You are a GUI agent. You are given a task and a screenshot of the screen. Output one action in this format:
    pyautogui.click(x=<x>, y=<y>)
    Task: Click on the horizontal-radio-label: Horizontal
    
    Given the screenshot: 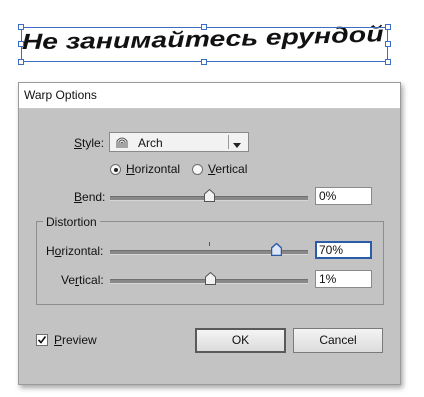 What is the action you would take?
    pyautogui.click(x=153, y=169)
    